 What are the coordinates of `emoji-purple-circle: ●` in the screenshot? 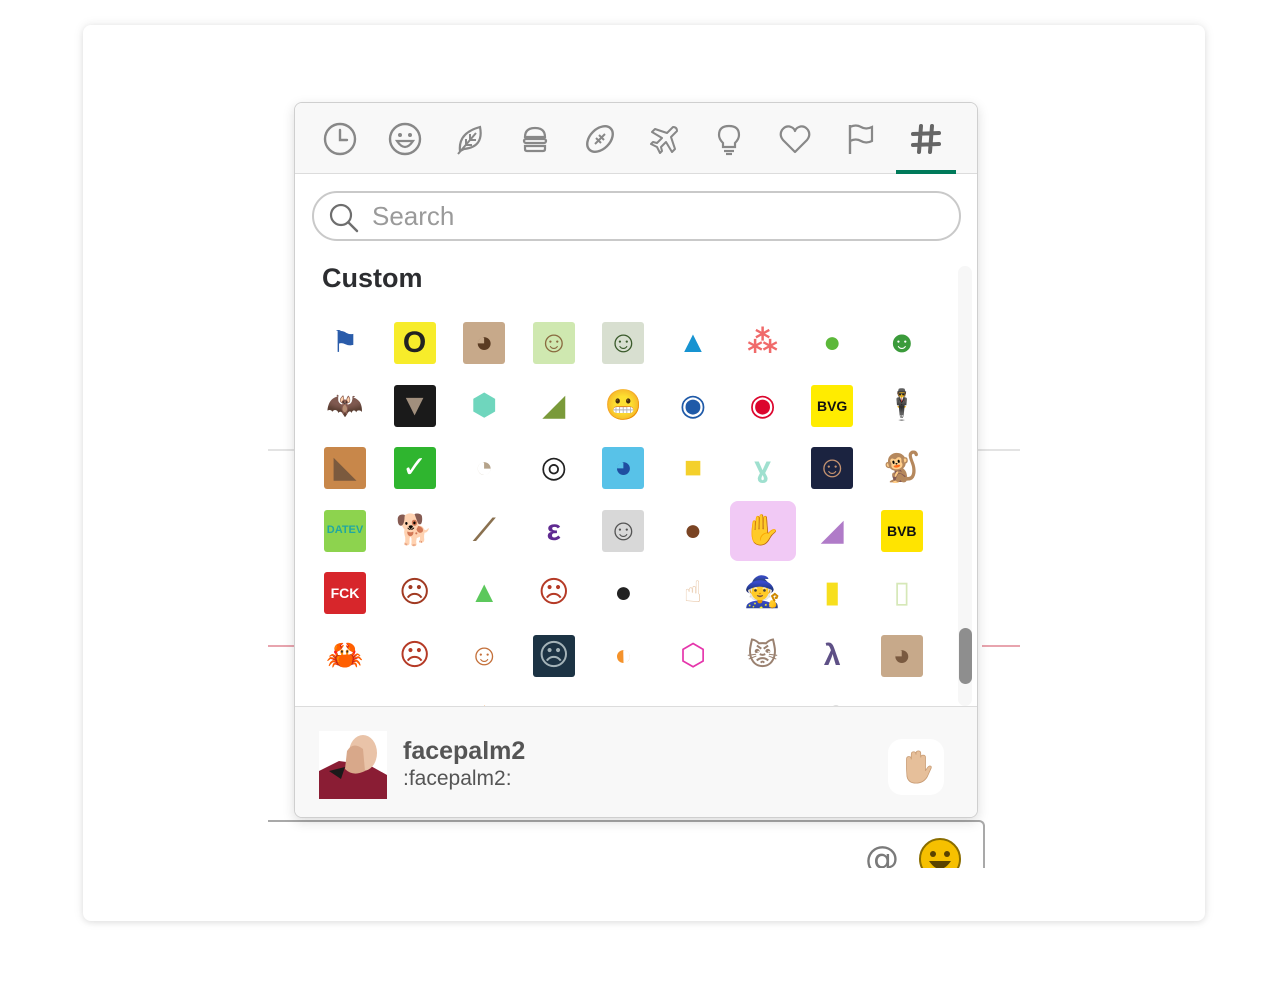 It's located at (902, 697).